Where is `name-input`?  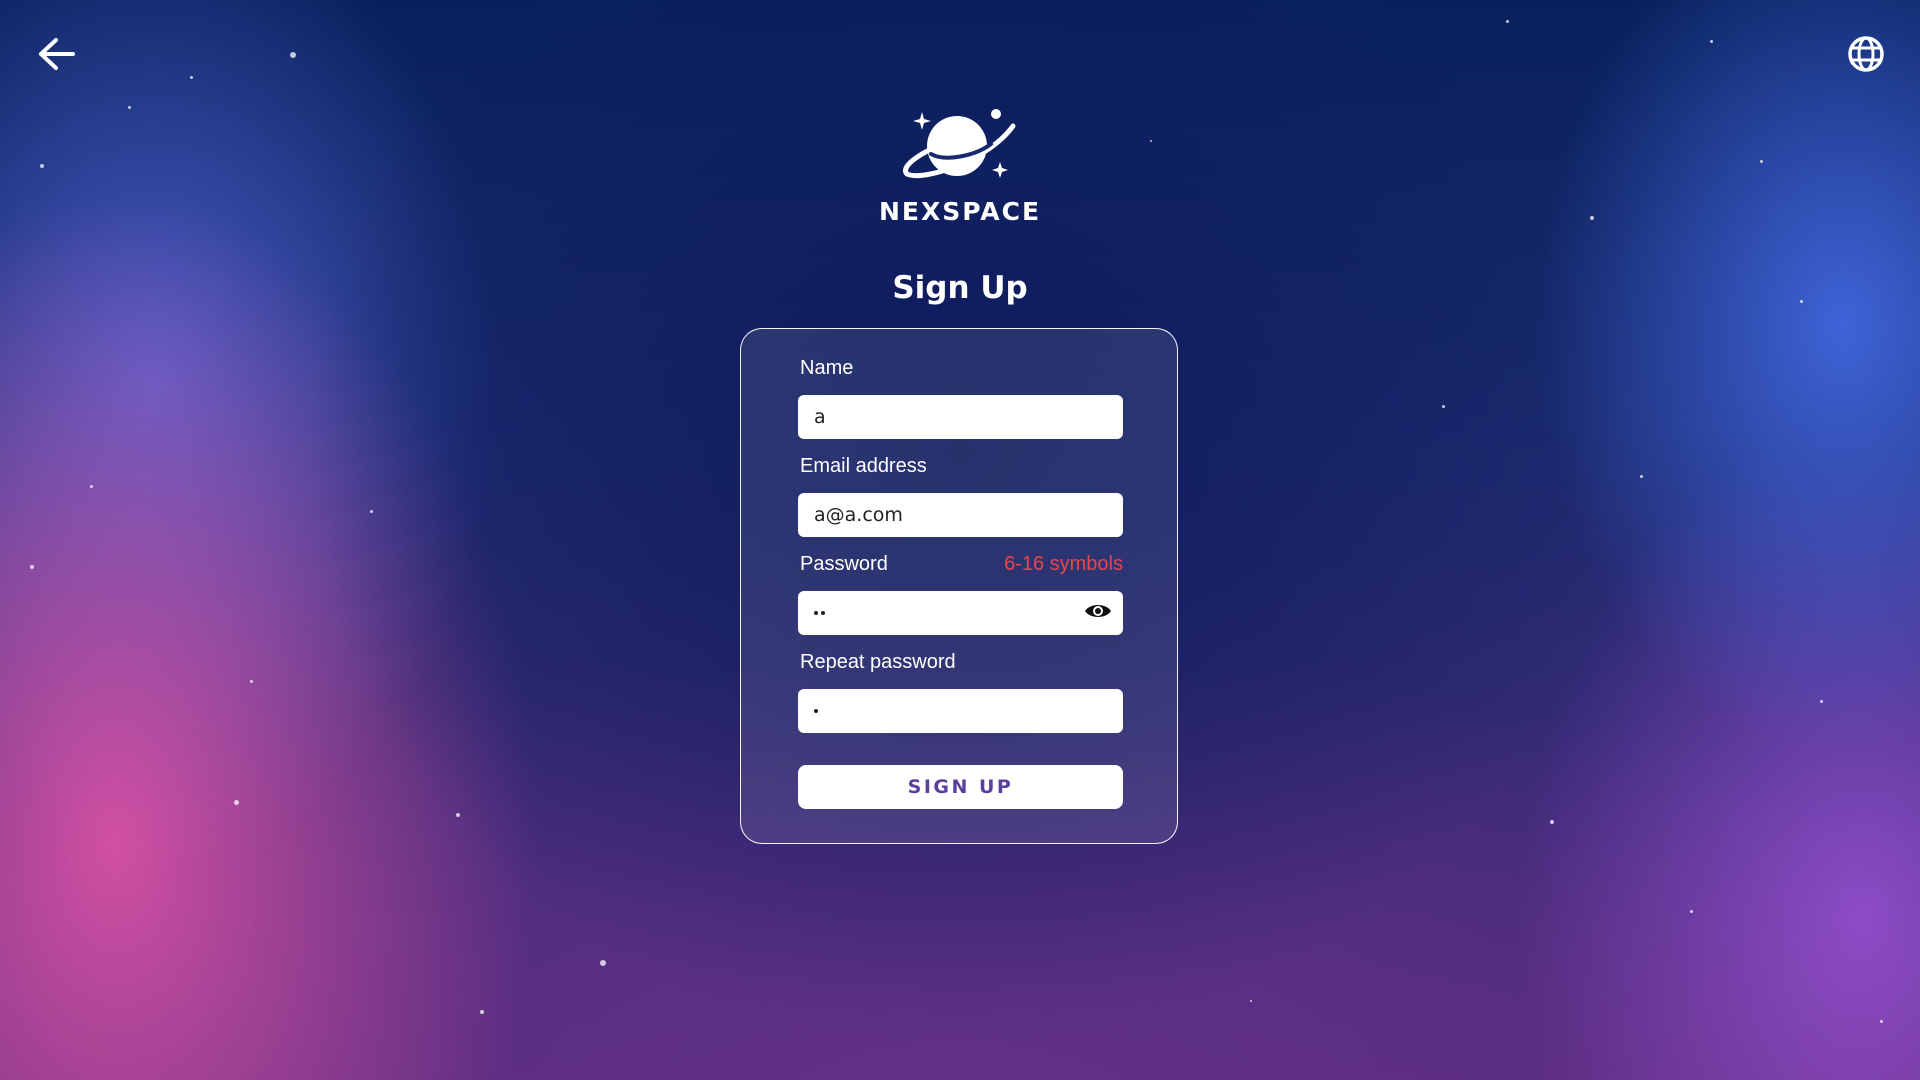
name-input is located at coordinates (960, 417).